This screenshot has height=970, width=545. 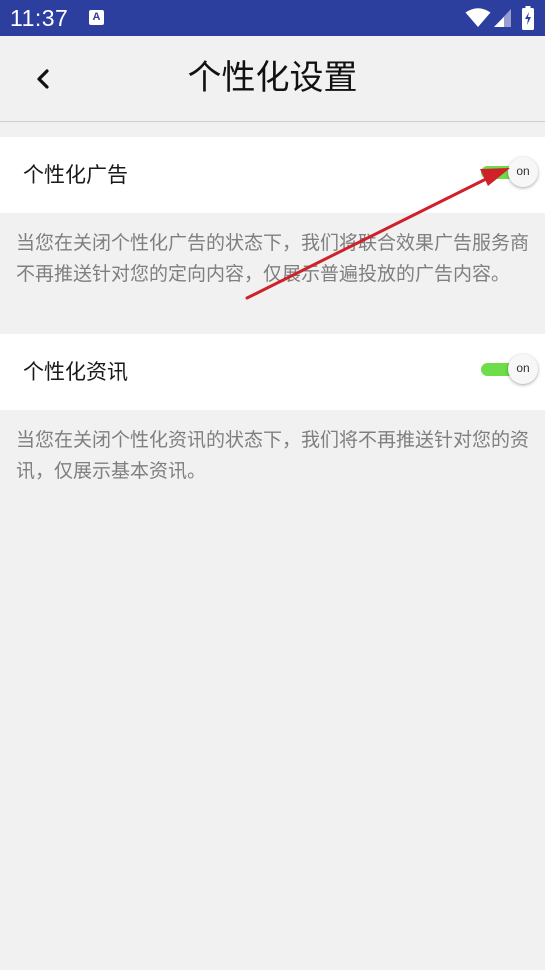 What do you see at coordinates (510, 173) in the screenshot?
I see `personalized-ads-toggle: on` at bounding box center [510, 173].